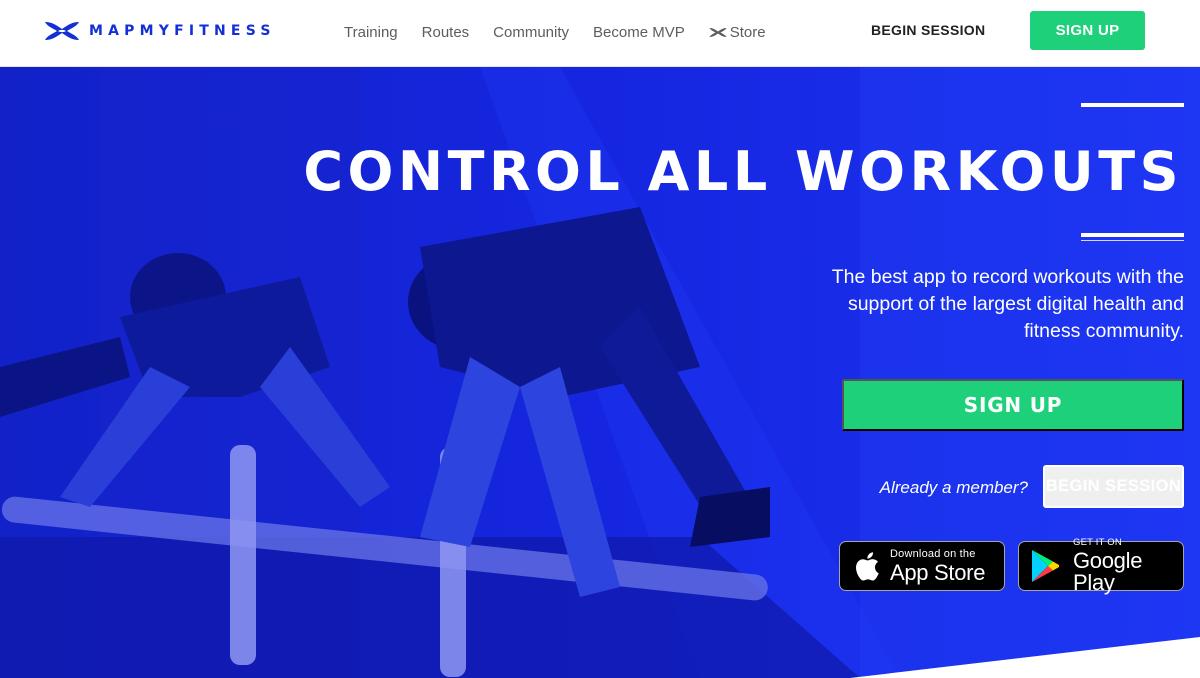  Describe the element at coordinates (1087, 30) in the screenshot. I see `header-sign-up-button: SIGN UP` at that location.